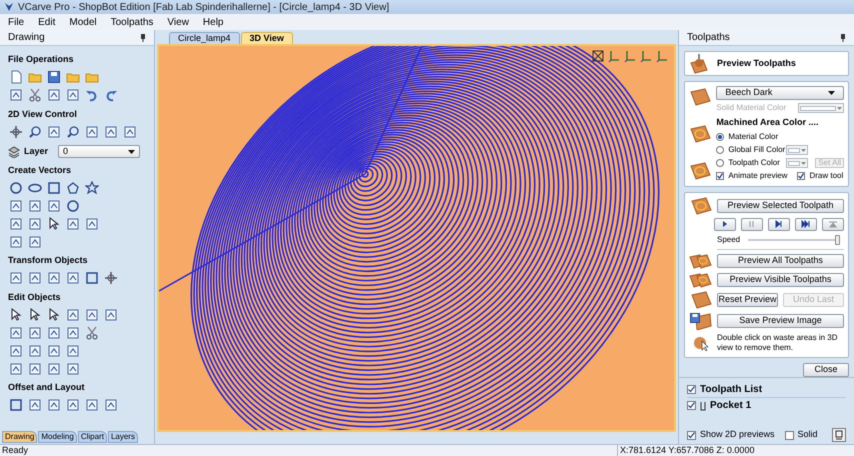 This screenshot has width=854, height=456. I want to click on layer-dropdown: 0, so click(99, 151).